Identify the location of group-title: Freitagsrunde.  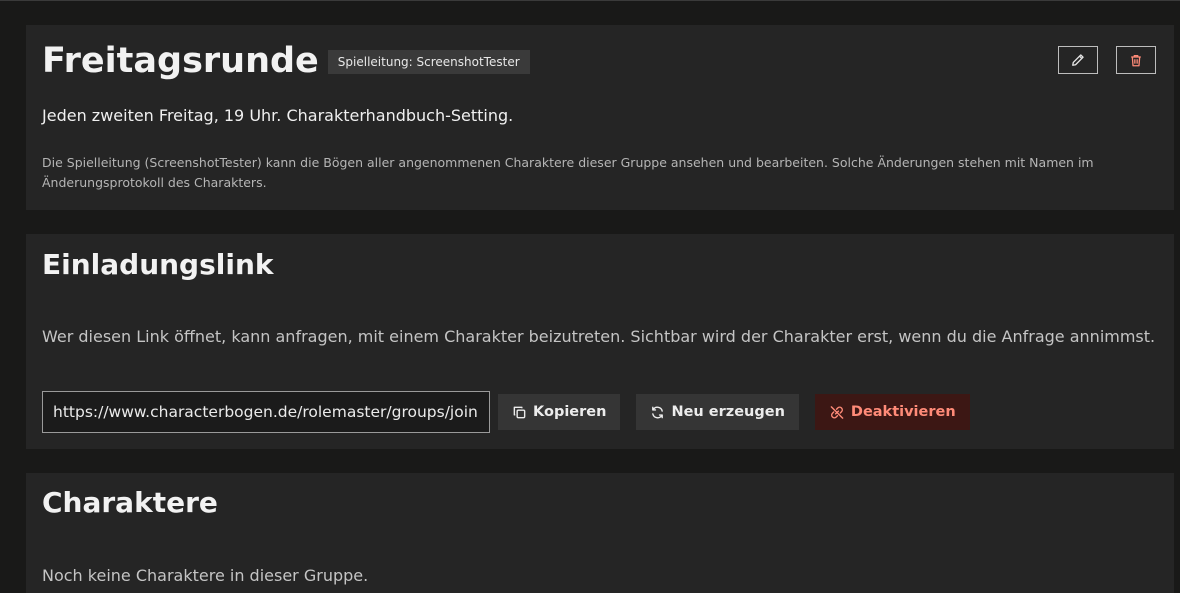
(180, 61).